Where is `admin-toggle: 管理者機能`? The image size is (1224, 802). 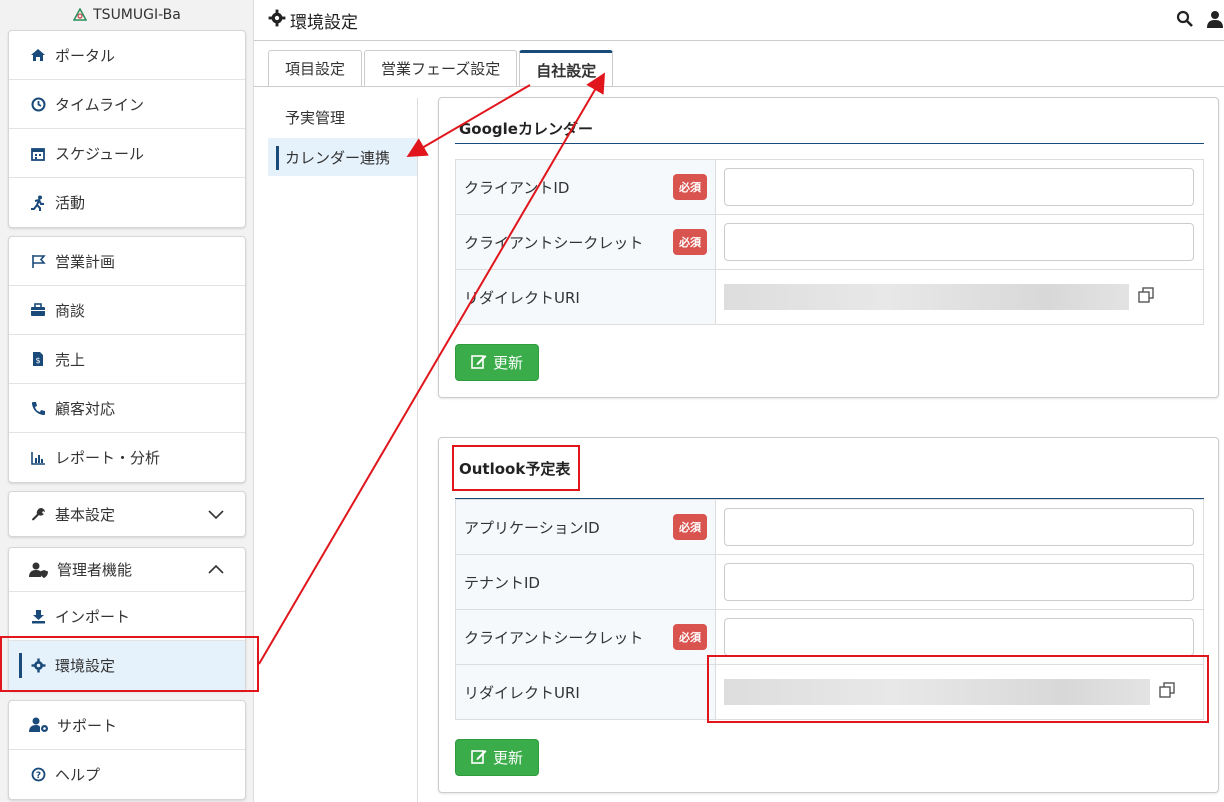 admin-toggle: 管理者機能 is located at coordinates (127, 570).